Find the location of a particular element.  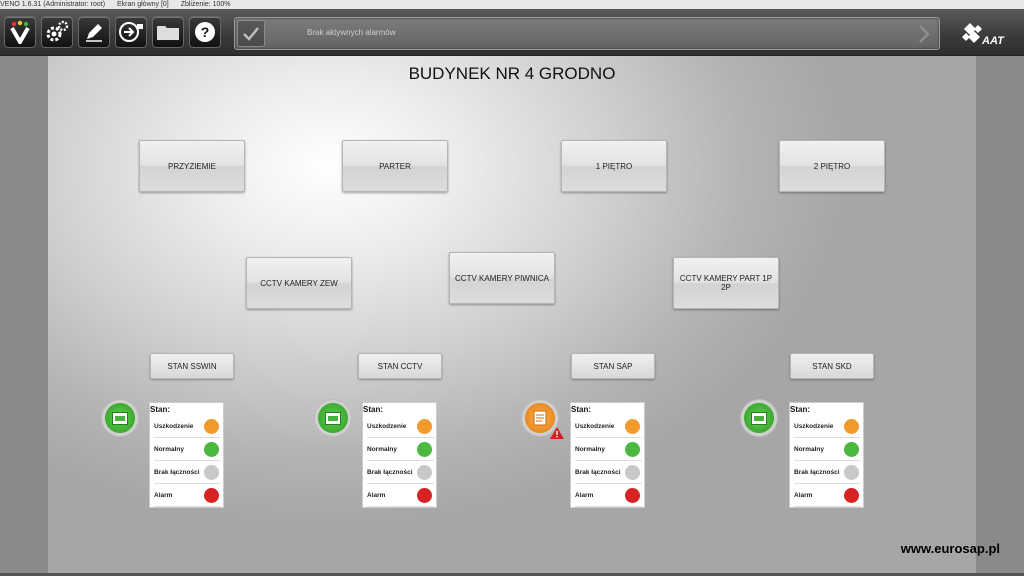

app-title: VENO 1.6.31 (Administrator: root) is located at coordinates (53, 4).